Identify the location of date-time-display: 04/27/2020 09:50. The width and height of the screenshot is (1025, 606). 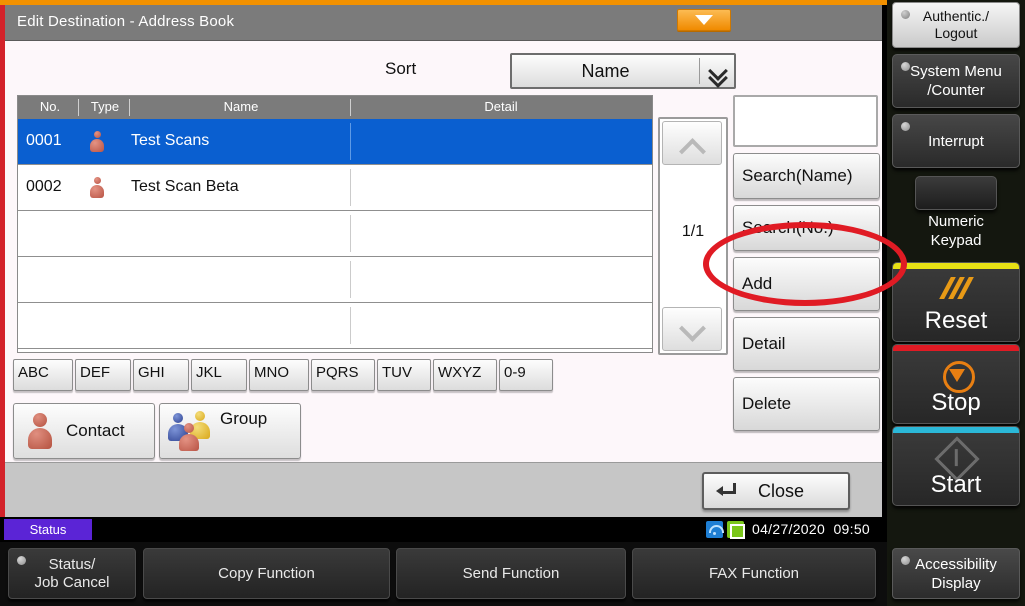
(811, 529).